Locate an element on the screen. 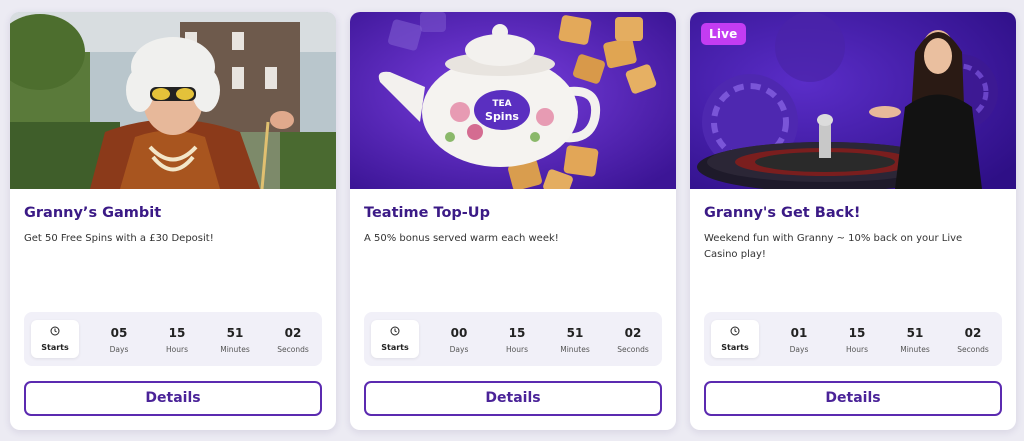 The height and width of the screenshot is (441, 1024). promo-title: Granny’s Gambit is located at coordinates (93, 213).